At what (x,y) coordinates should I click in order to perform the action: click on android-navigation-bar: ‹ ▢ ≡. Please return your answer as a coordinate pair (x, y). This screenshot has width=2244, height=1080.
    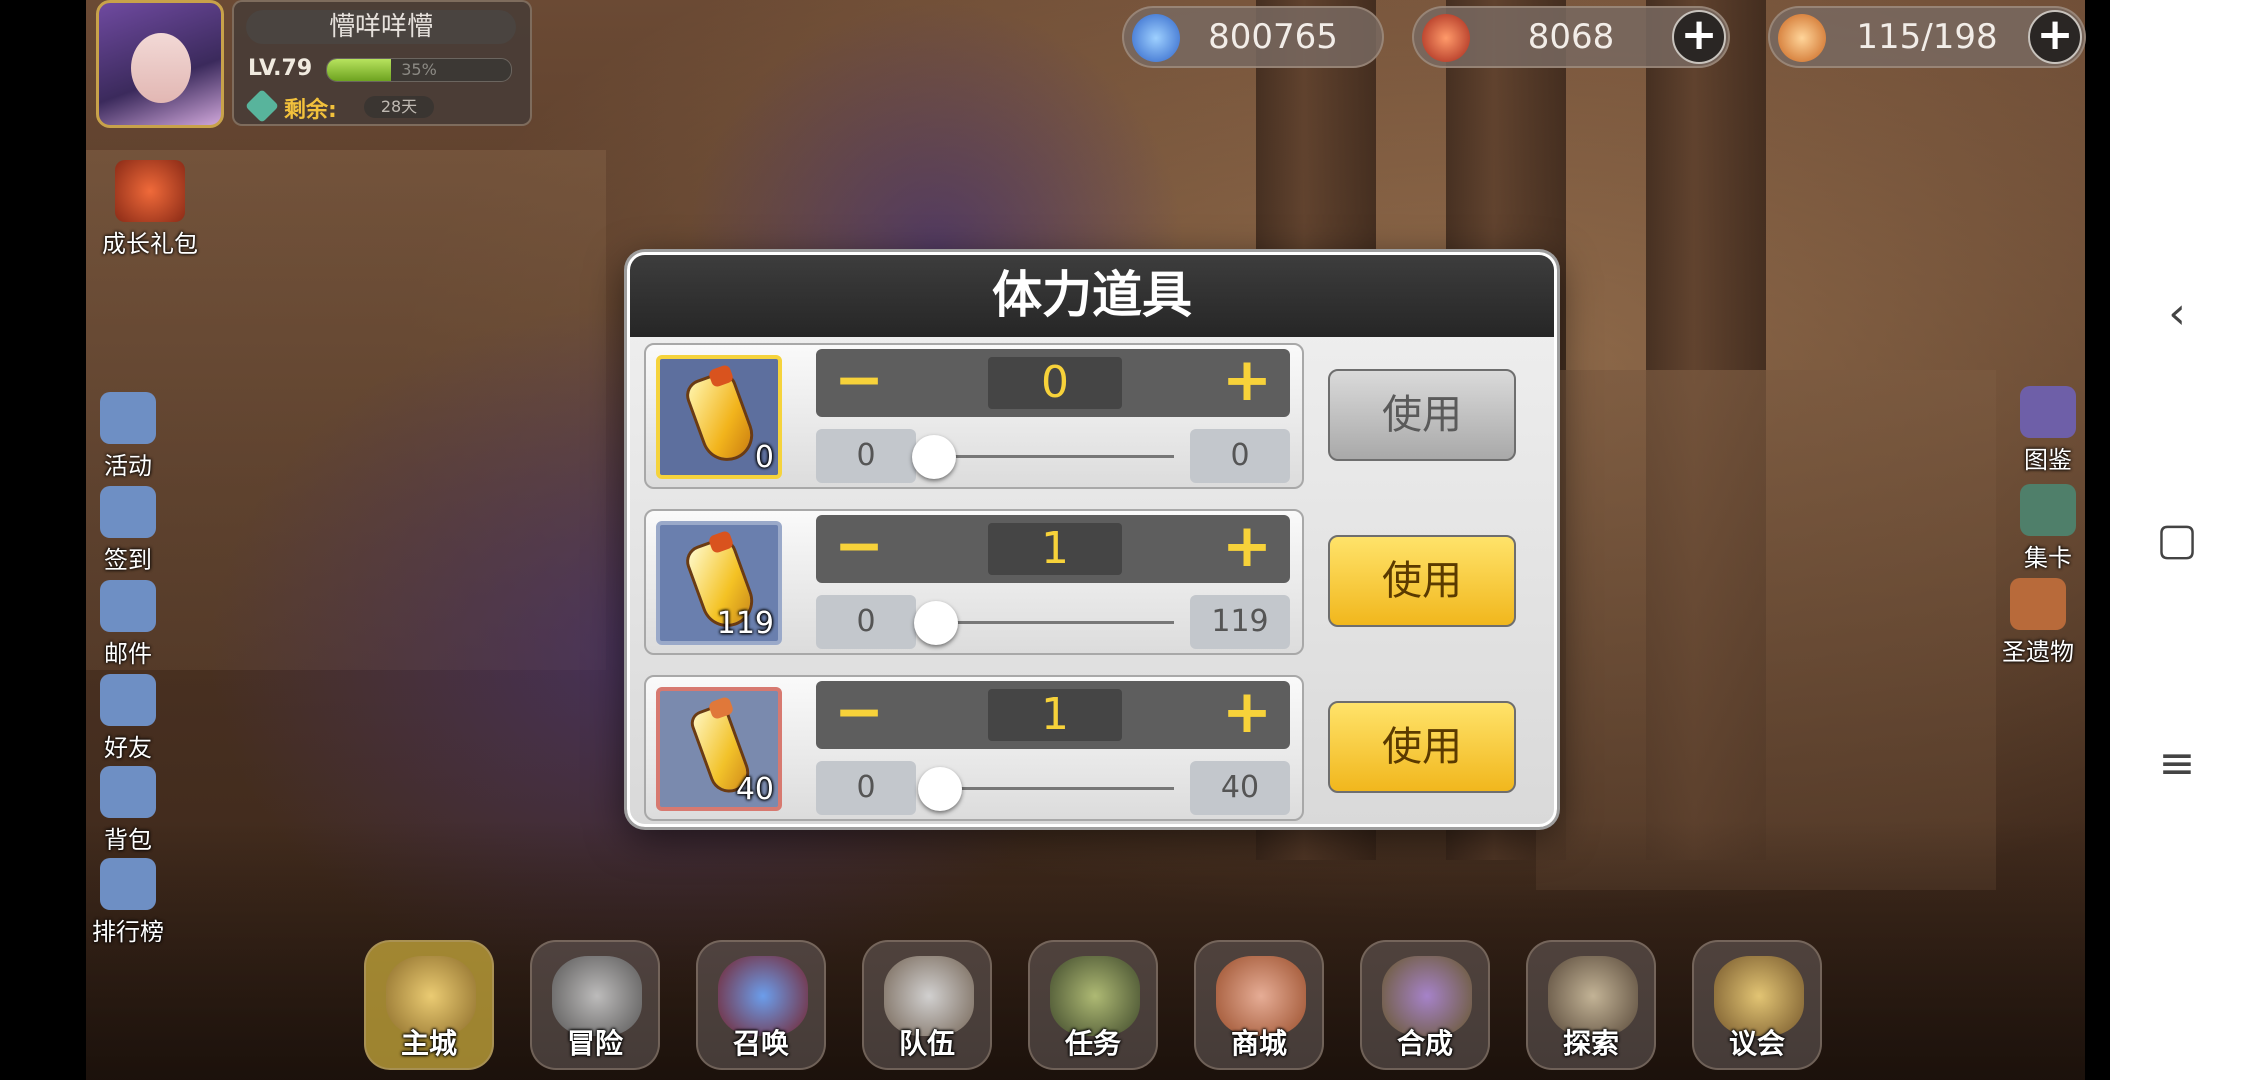
    Looking at the image, I should click on (2177, 540).